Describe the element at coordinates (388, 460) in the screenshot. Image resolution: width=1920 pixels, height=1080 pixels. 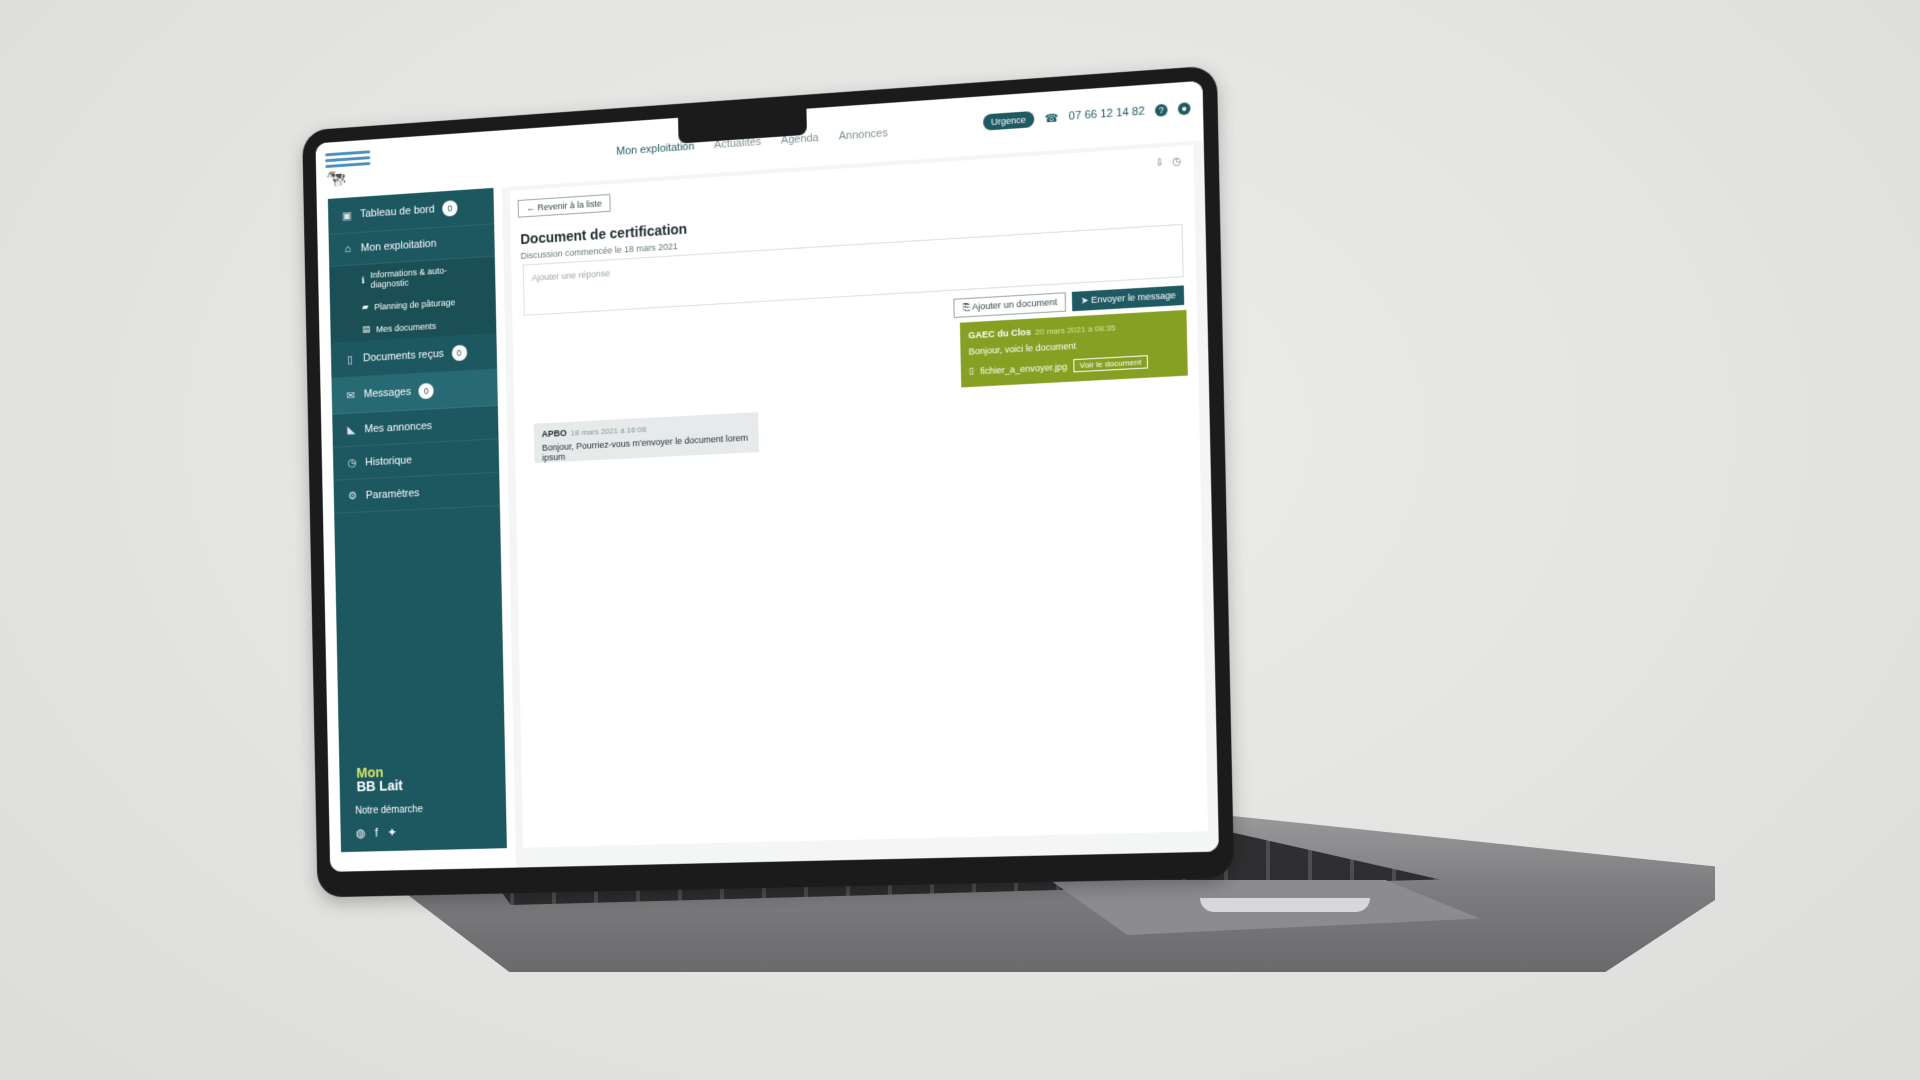
I see `sidebar-item-label: Historique` at that location.